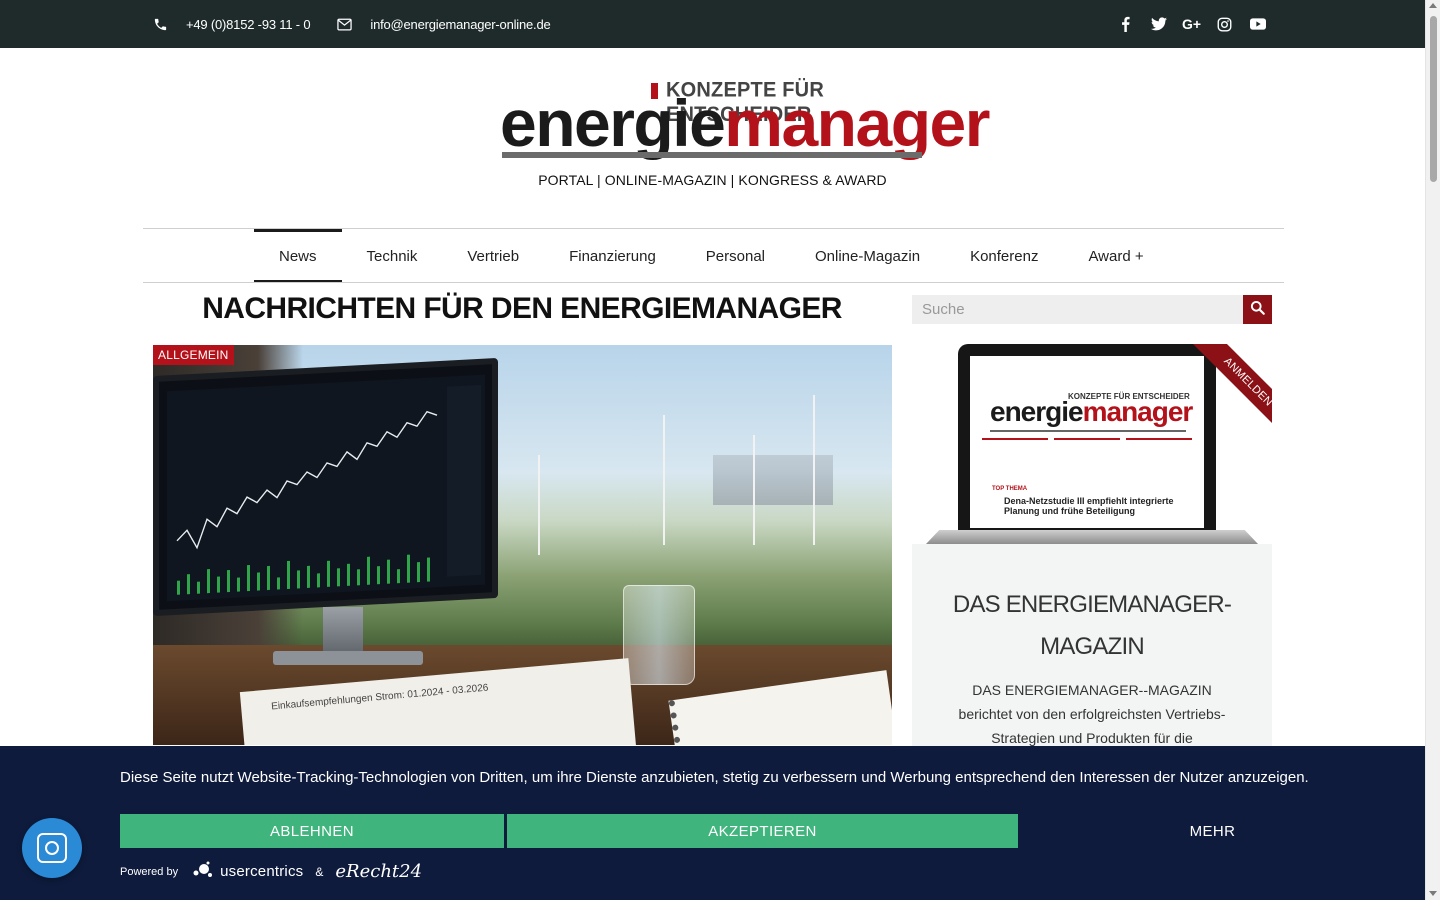 This screenshot has width=1440, height=900. I want to click on nav-item-konferenz: Konferenz, so click(1004, 256).